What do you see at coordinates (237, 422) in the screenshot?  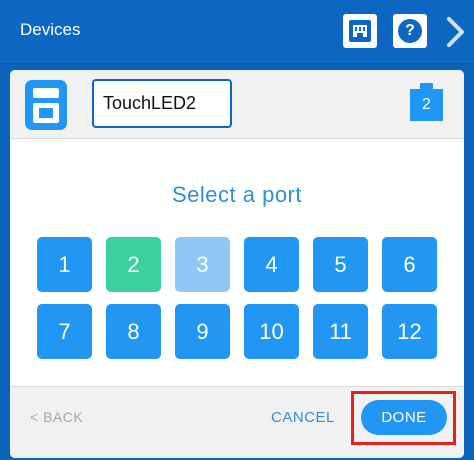 I see `dialog-footer: < BACK CANCEL DONE` at bounding box center [237, 422].